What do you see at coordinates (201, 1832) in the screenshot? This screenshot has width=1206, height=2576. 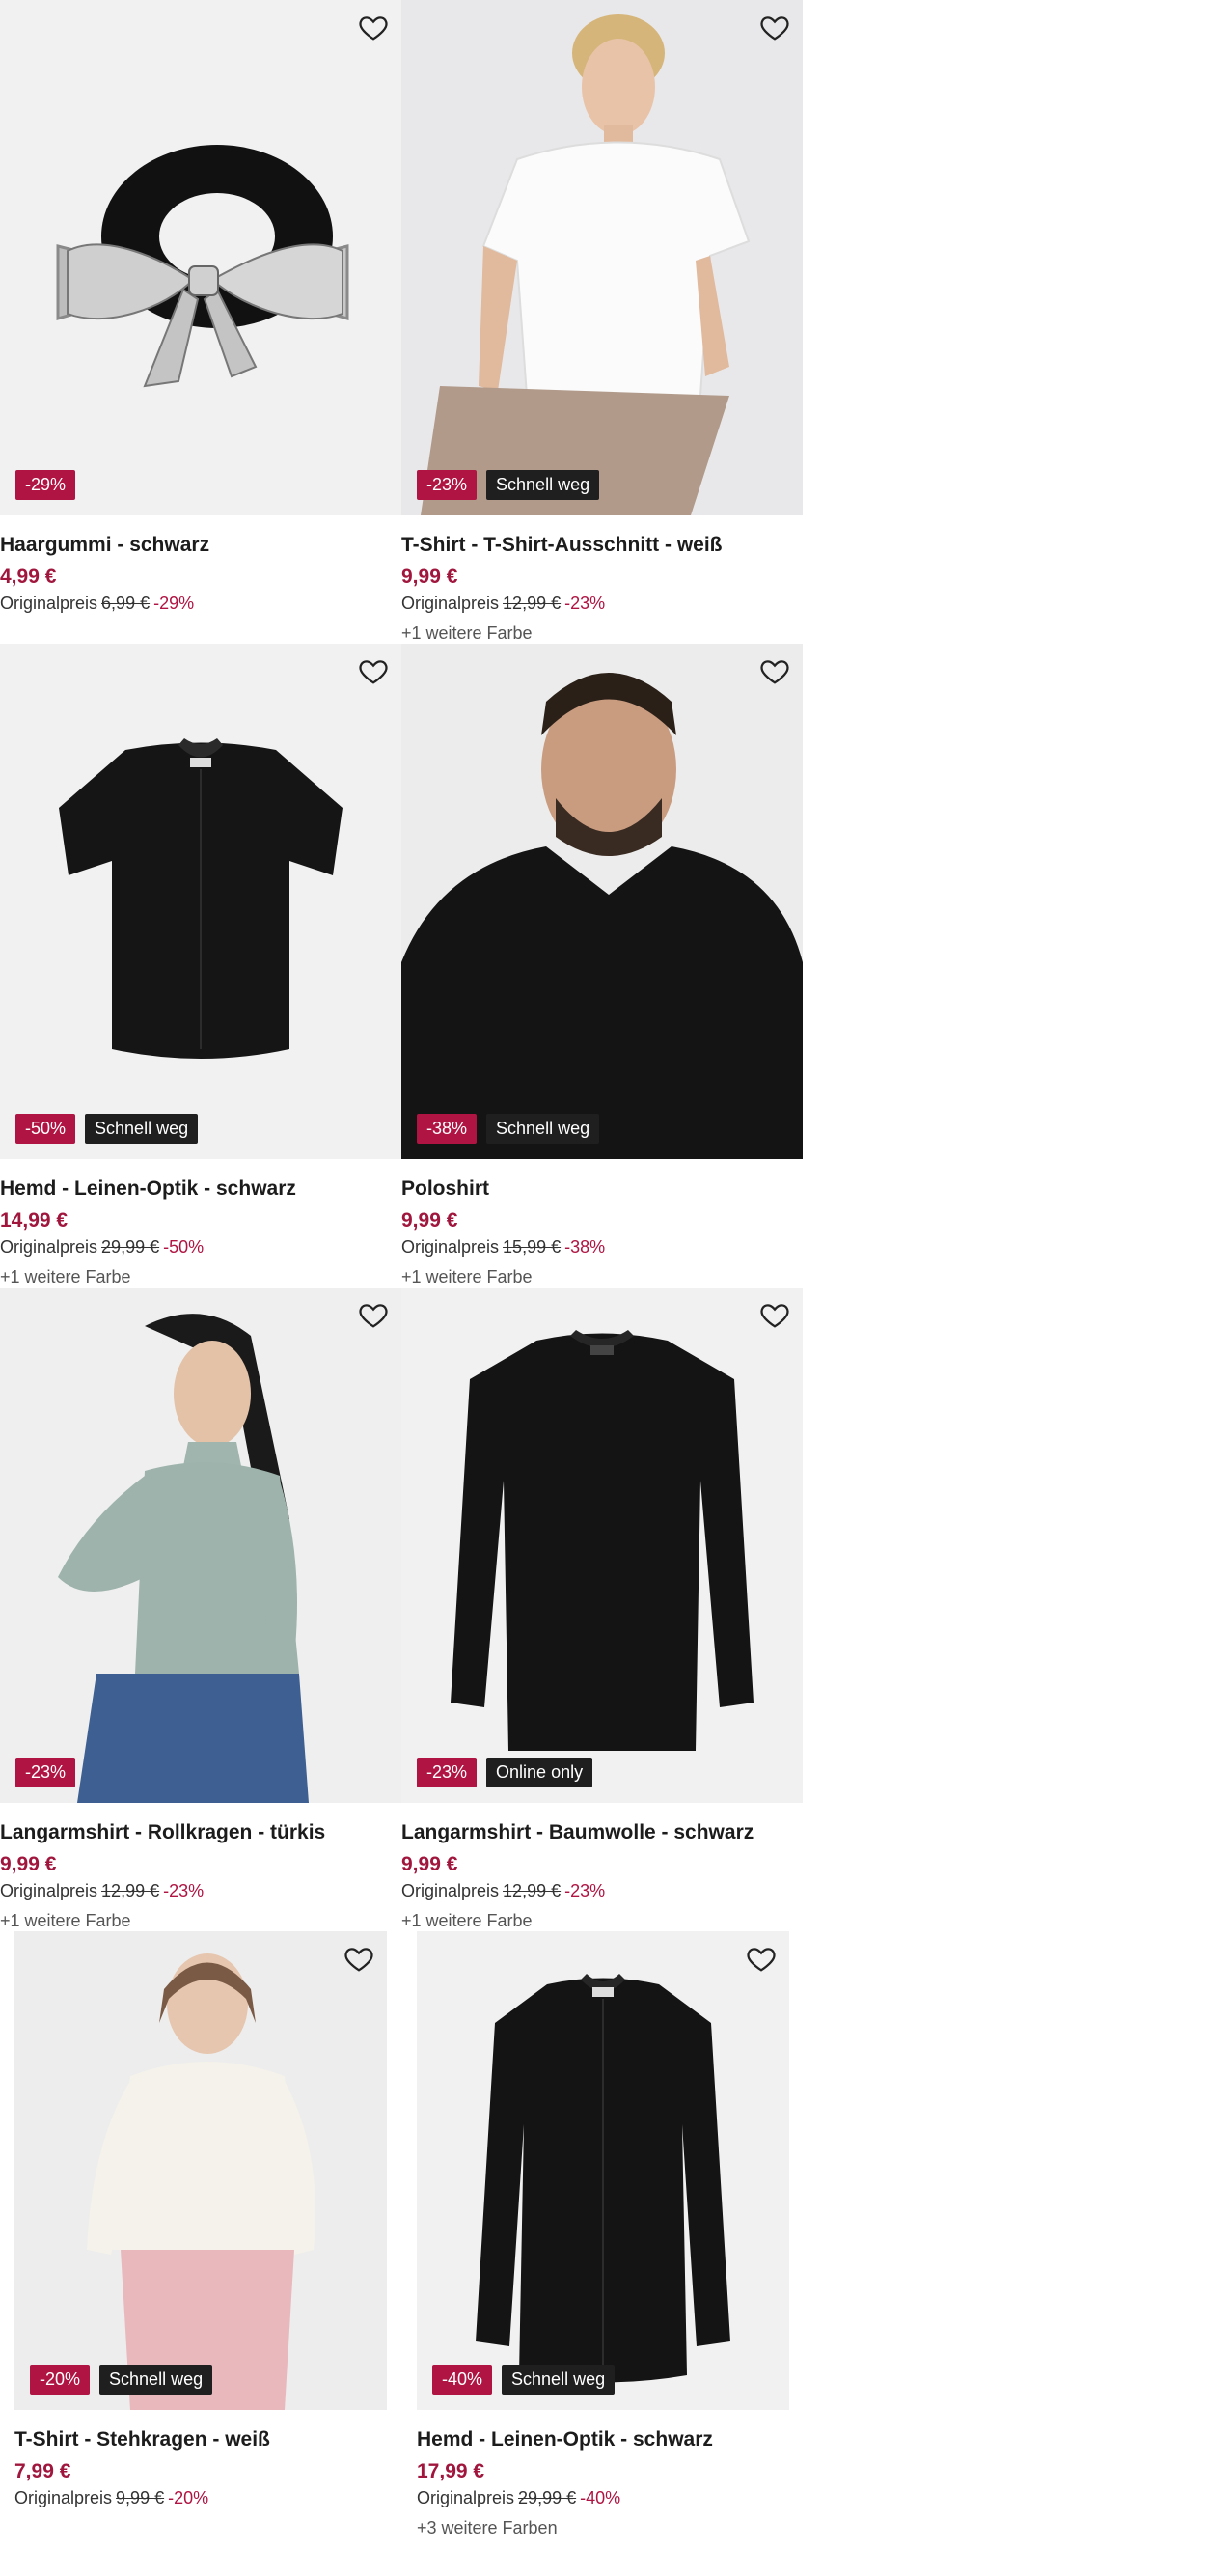 I see `product-title: Langarmshirt - Rollkragen - türkis` at bounding box center [201, 1832].